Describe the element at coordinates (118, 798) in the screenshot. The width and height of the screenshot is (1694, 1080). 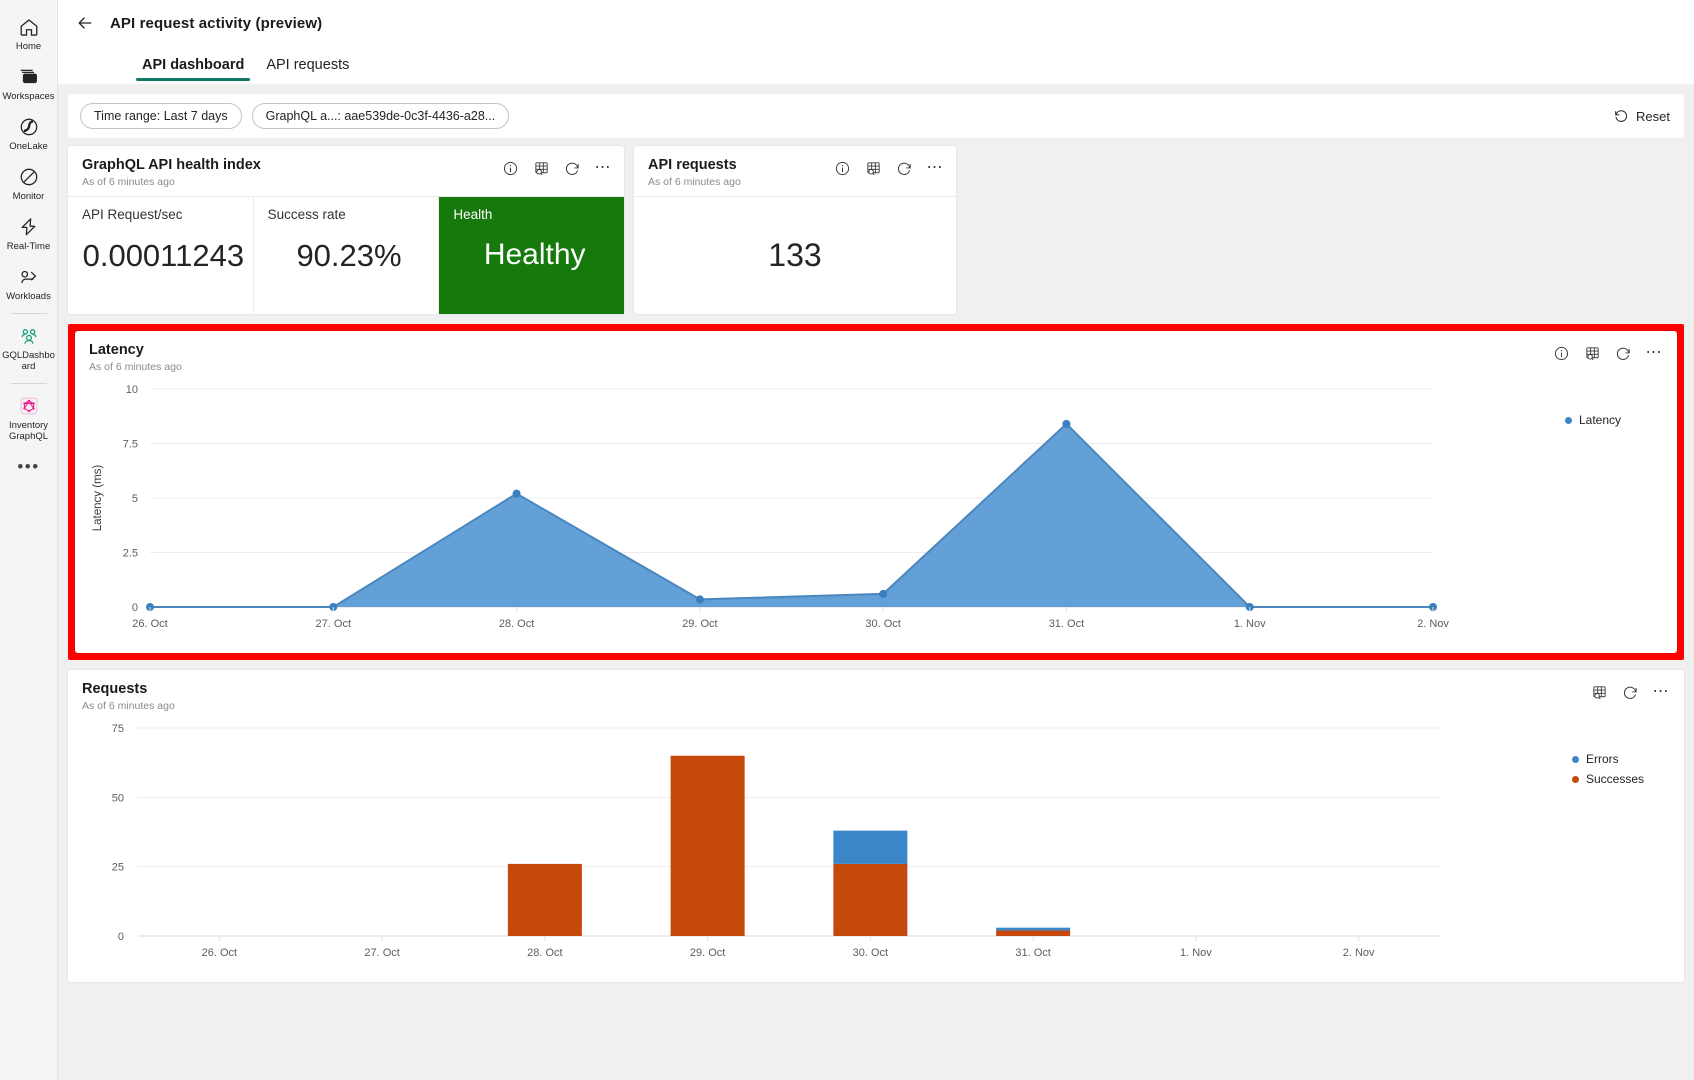
I see `svg-text: 50` at that location.